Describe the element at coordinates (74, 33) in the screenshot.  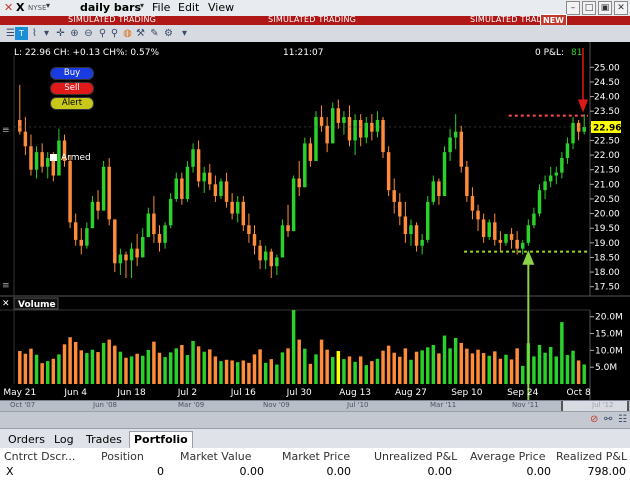
I see `zoom-in-icon: ⊕` at that location.